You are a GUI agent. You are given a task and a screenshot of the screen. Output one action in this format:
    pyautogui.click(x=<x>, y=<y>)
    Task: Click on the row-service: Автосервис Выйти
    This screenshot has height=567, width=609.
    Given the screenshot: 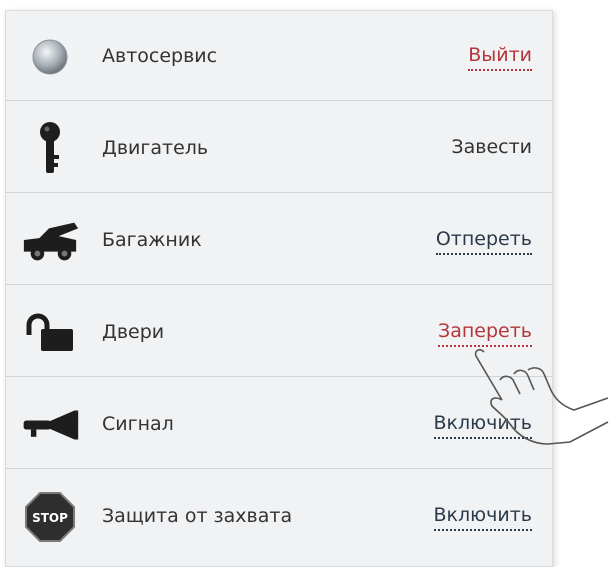 What is the action you would take?
    pyautogui.click(x=279, y=56)
    